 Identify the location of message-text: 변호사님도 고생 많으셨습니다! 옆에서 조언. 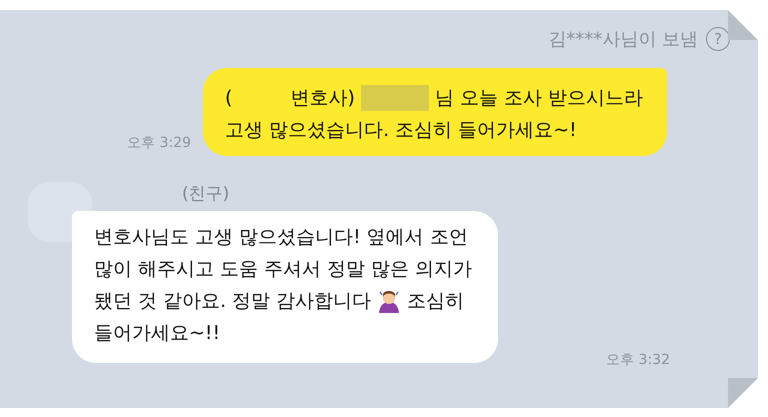
(281, 237).